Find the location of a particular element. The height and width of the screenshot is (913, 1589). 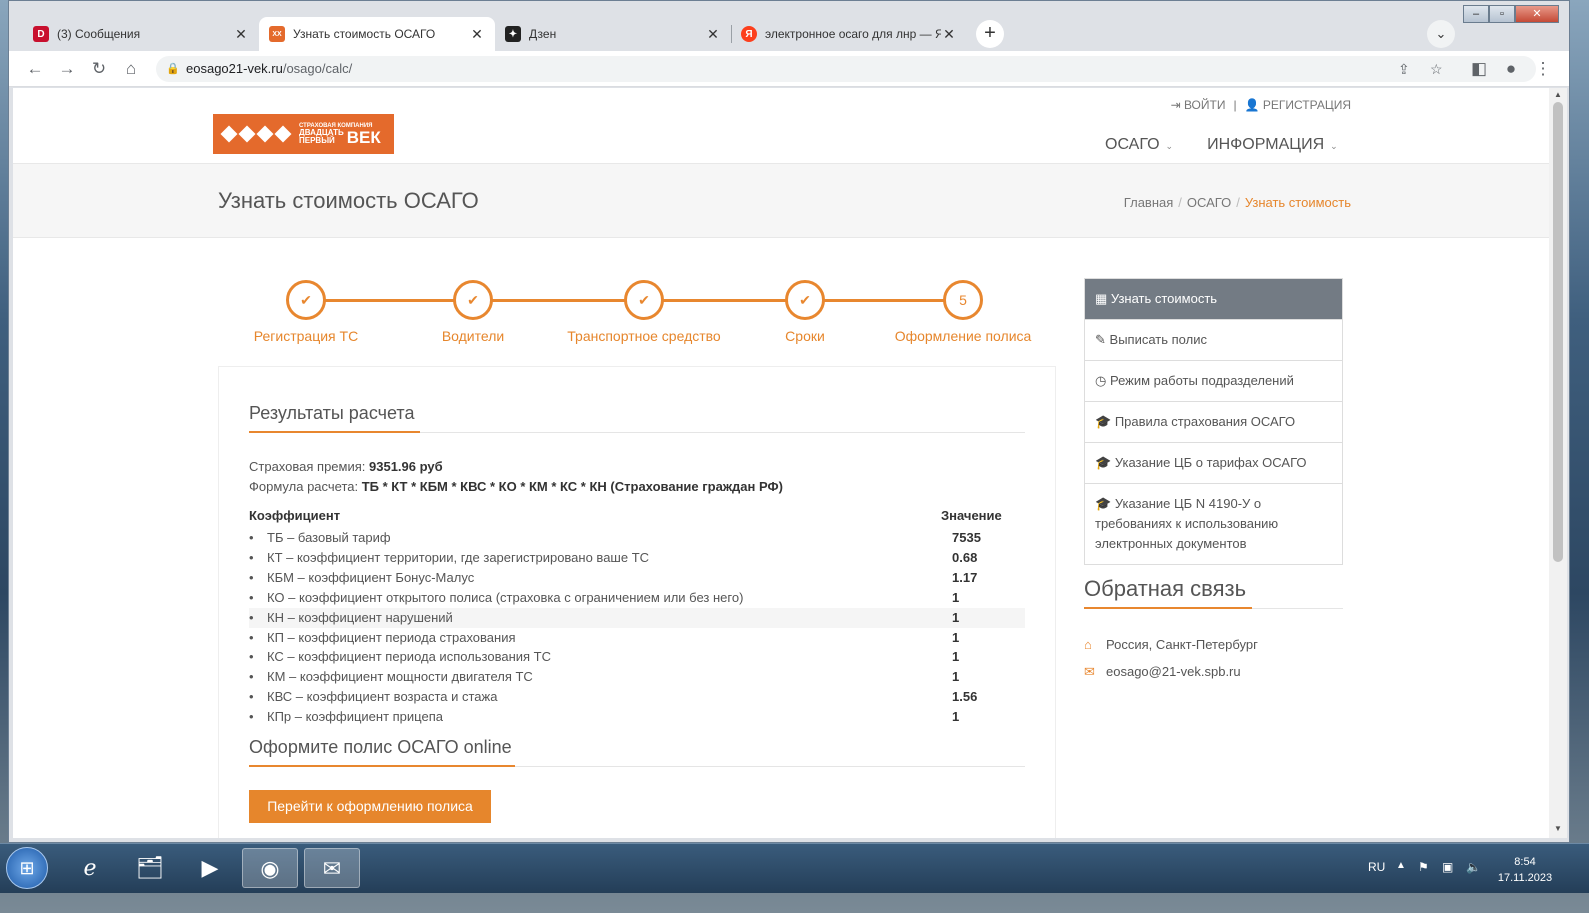

maximize-icon: ▫ is located at coordinates (1502, 14).